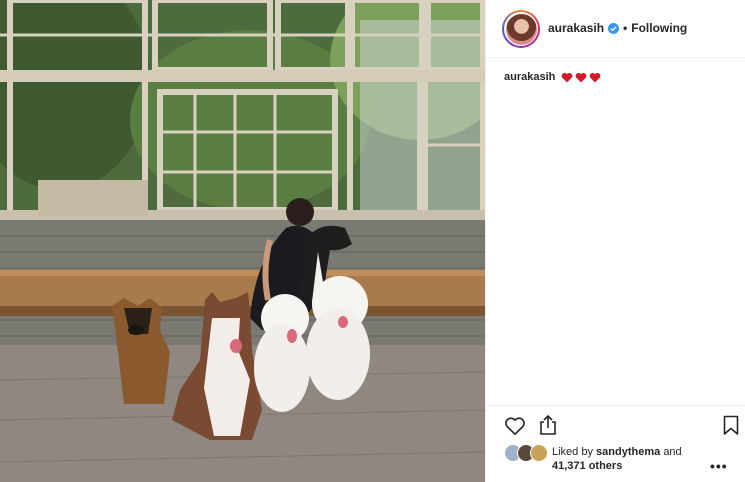  I want to click on verified-badge-icon, so click(614, 28).